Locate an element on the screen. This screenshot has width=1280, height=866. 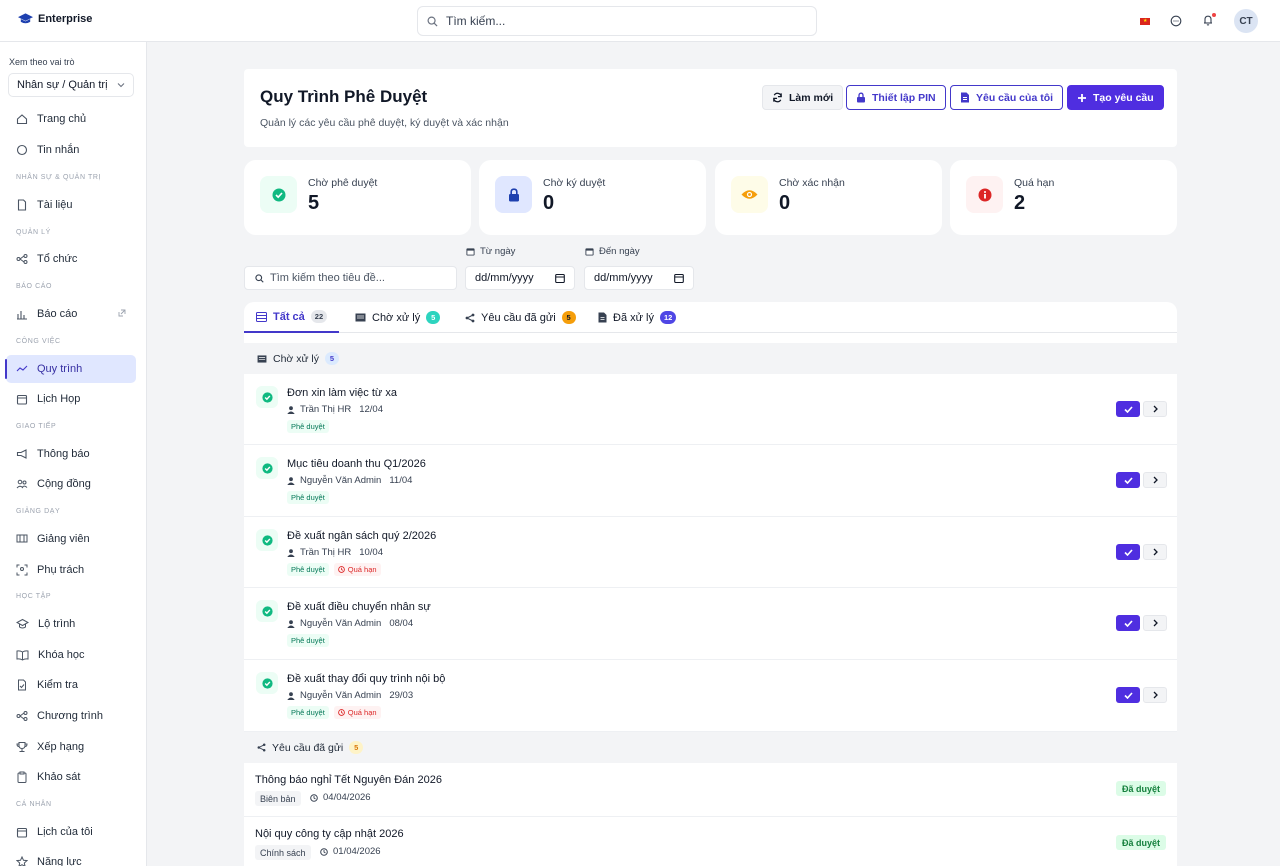
sidebar-item-organization: Tổ chức is located at coordinates (71, 259).